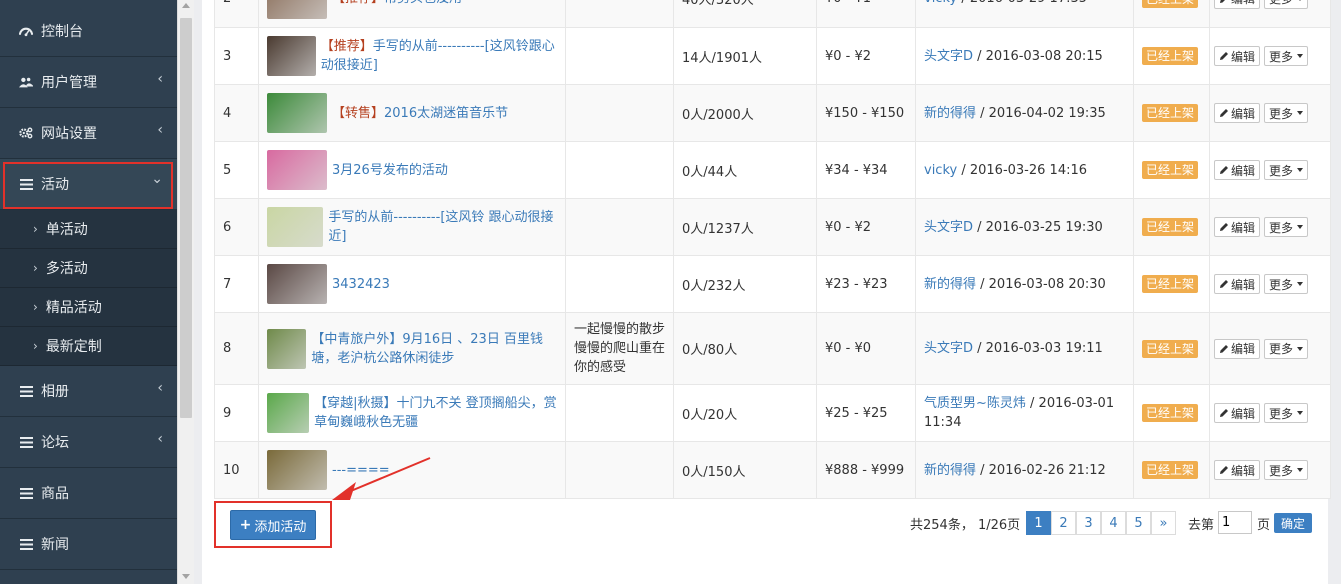  Describe the element at coordinates (1235, 522) in the screenshot. I see `goto-page-input` at that location.